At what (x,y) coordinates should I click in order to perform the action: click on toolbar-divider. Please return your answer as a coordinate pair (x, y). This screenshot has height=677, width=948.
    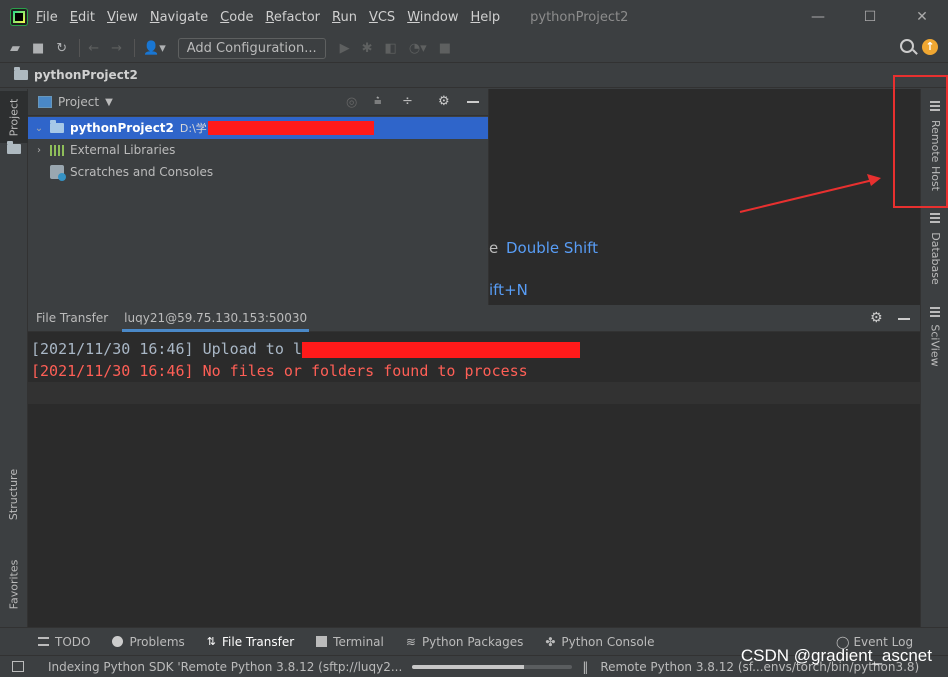
    Looking at the image, I should click on (80, 48).